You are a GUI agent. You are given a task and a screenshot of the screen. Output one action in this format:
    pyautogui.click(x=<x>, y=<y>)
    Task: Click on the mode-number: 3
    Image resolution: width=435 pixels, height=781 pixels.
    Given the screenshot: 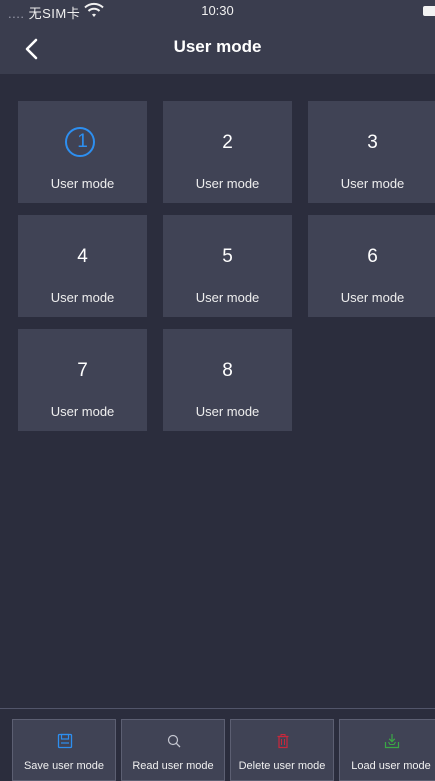 What is the action you would take?
    pyautogui.click(x=372, y=142)
    